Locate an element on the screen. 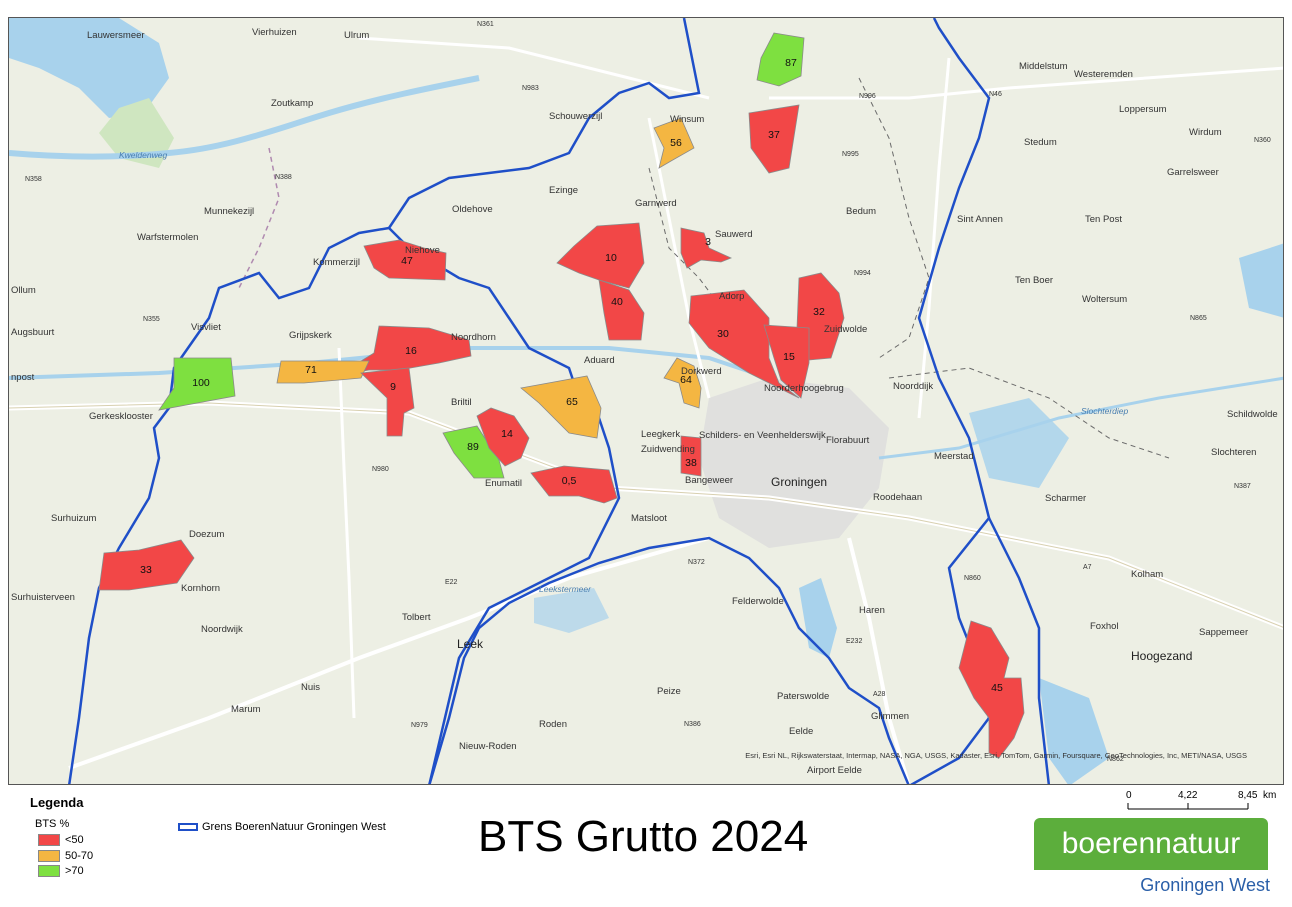 The width and height of the screenshot is (1292, 907). place-label: Stedum is located at coordinates (1040, 142).